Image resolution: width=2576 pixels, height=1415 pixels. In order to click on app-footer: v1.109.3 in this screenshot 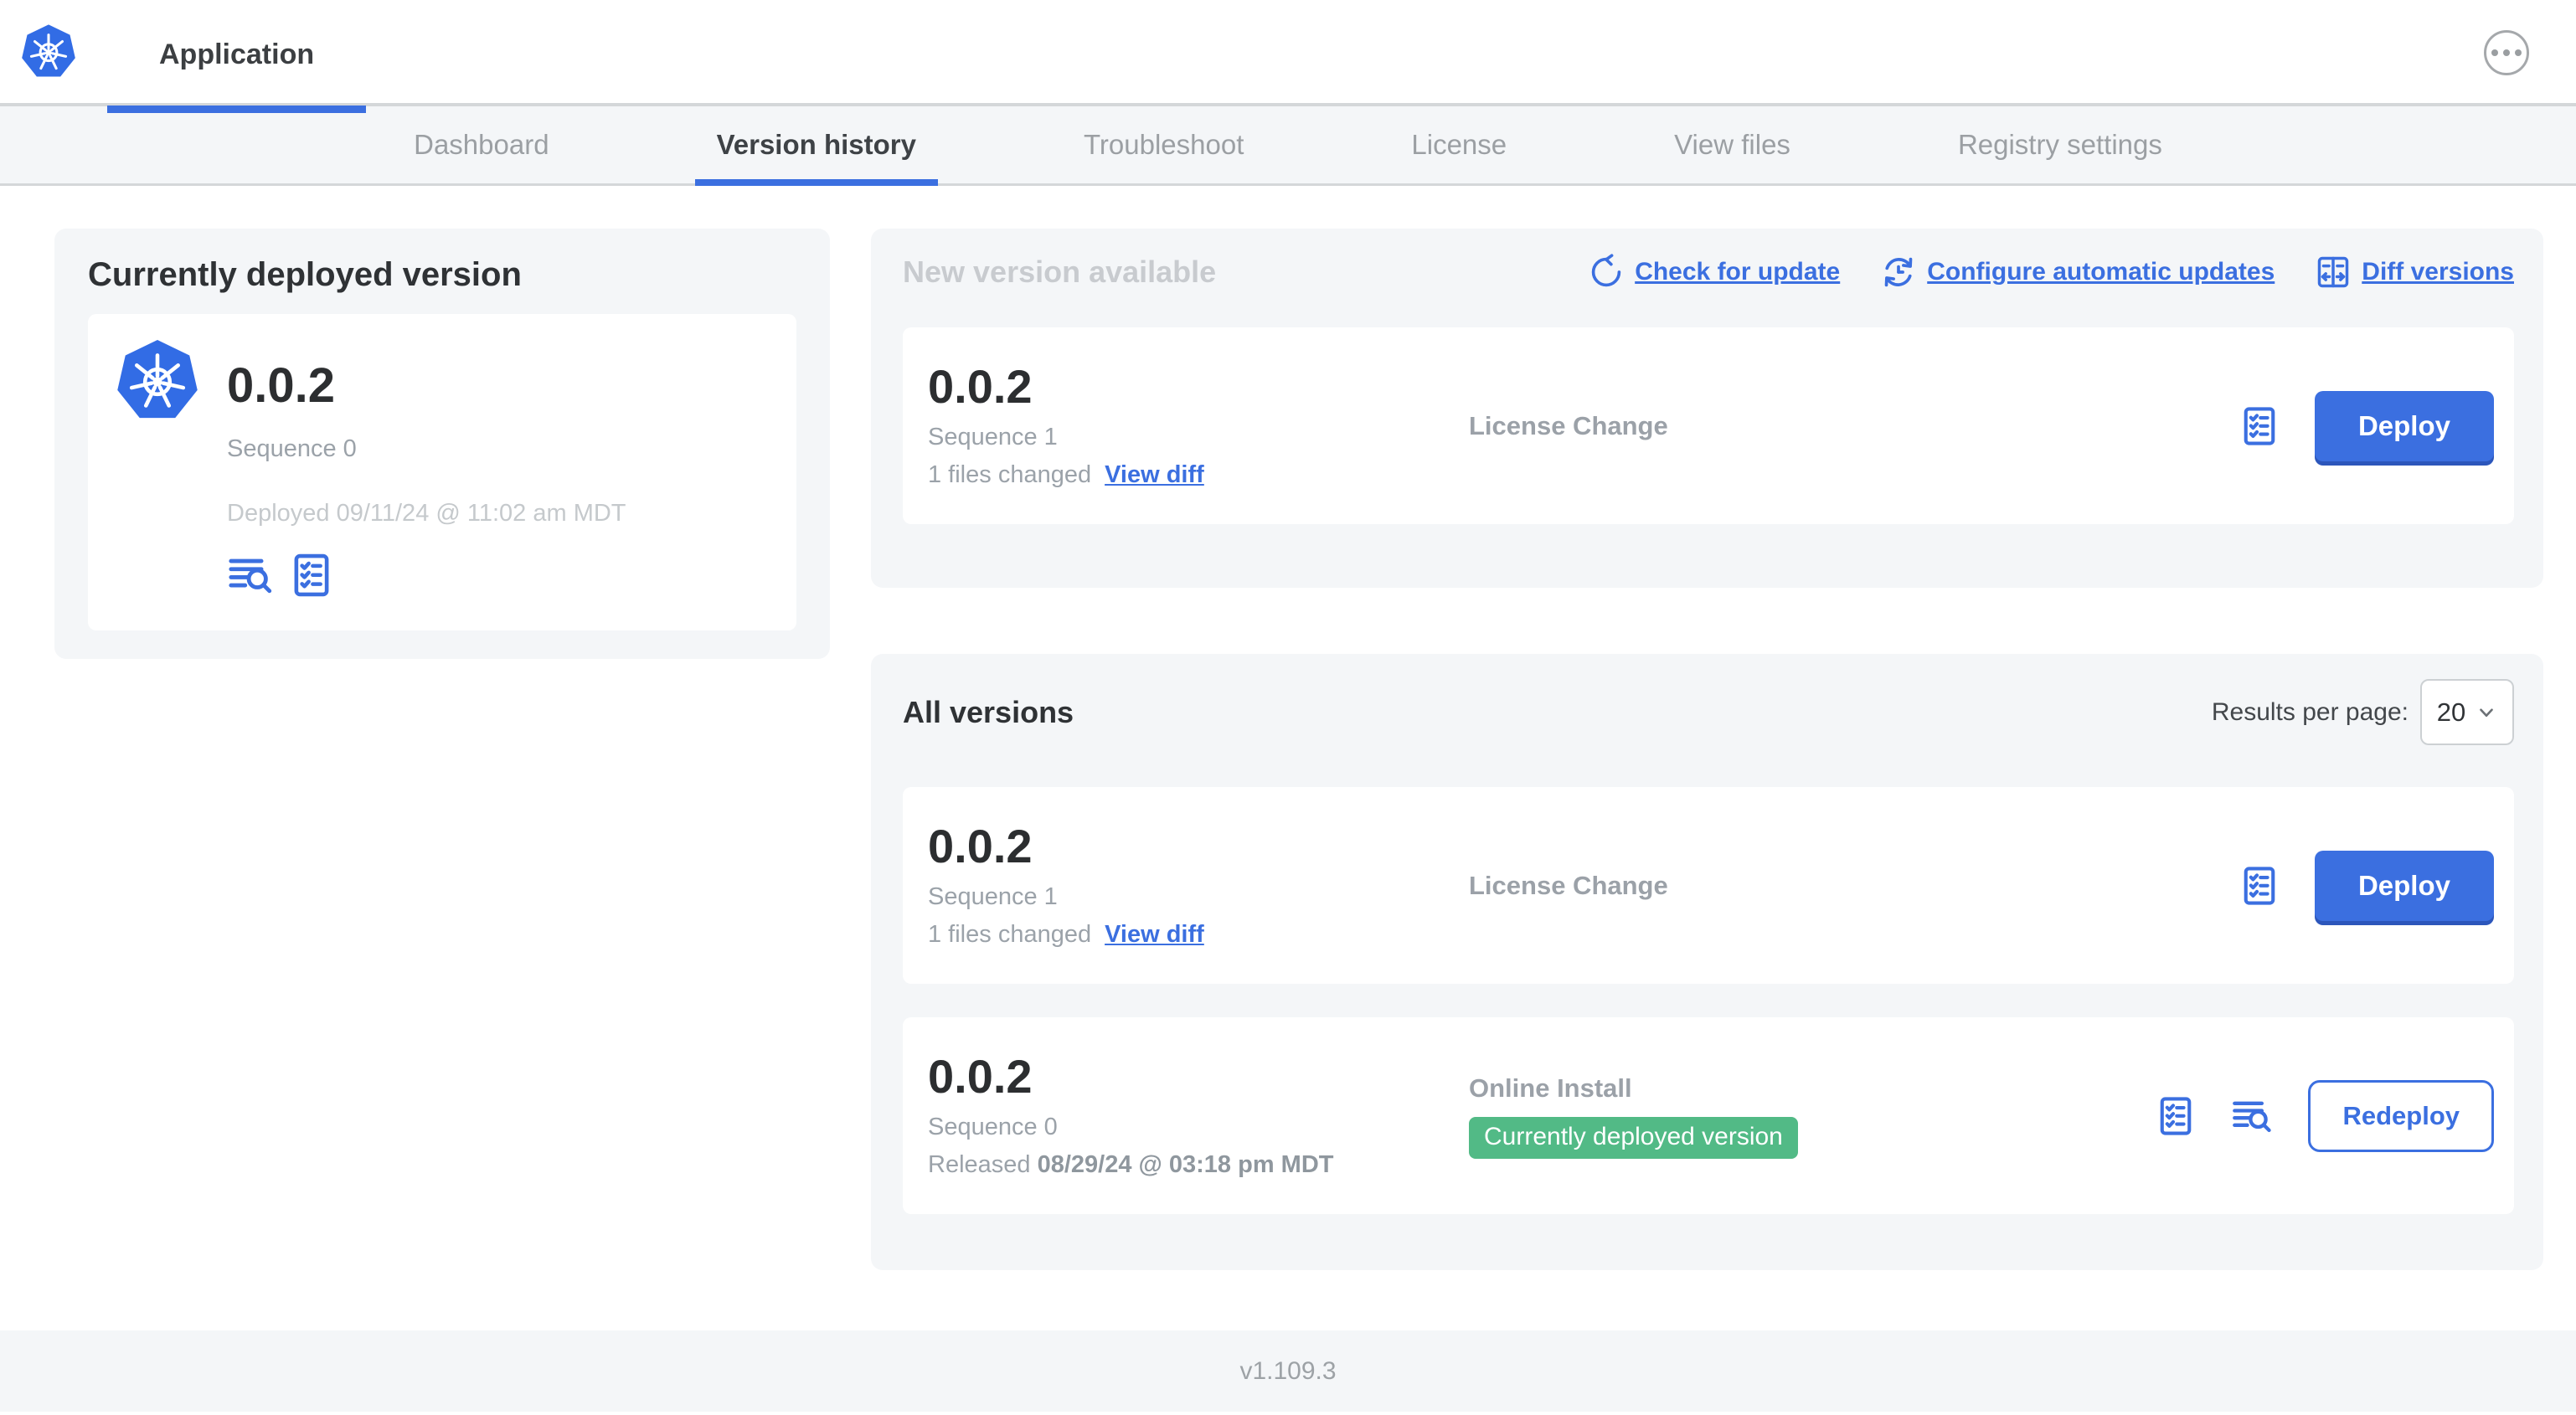, I will do `click(1288, 1371)`.